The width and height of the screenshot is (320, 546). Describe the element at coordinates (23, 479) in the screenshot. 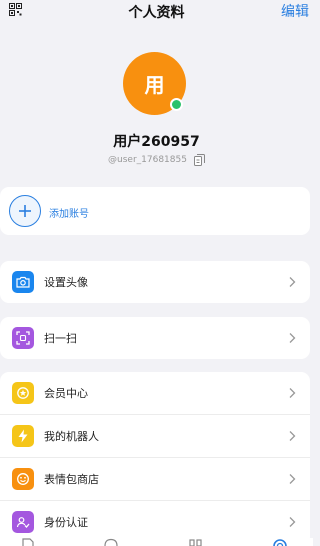

I see `smiley-icon` at that location.